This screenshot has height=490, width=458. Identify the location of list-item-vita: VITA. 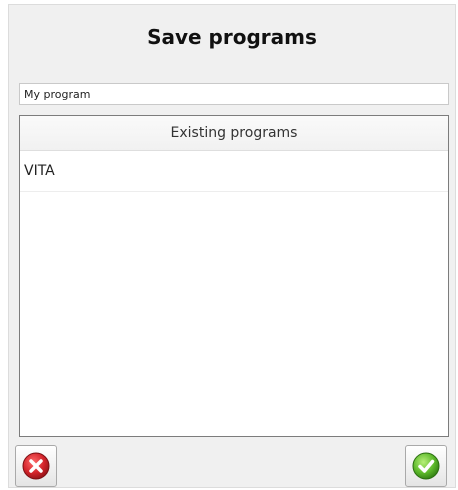
(234, 171).